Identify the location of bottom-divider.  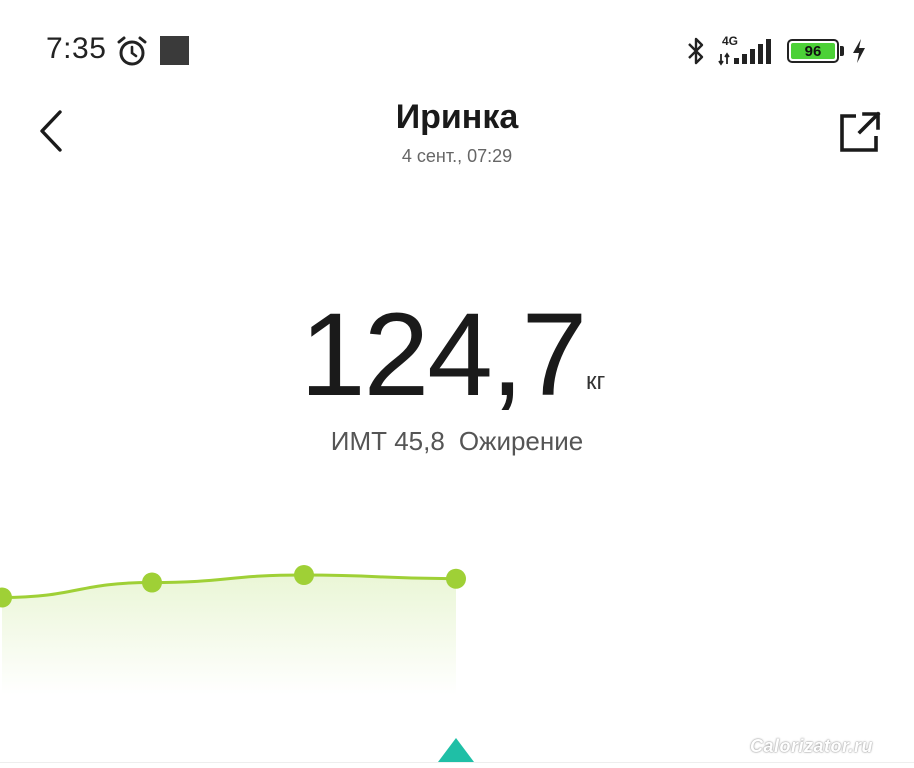
(457, 762).